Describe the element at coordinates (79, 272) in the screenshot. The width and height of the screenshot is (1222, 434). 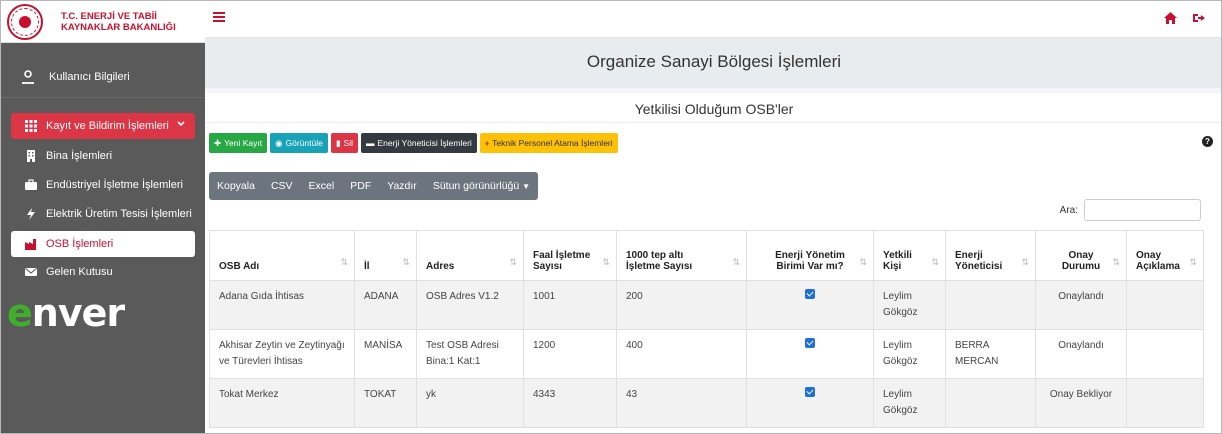
I see `sidebar-item-label: Gelen Kutusu` at that location.